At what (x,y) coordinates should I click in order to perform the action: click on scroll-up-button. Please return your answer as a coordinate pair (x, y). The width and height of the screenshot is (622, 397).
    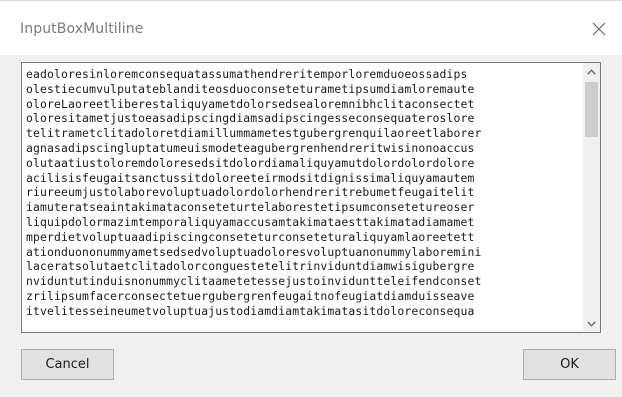
    Looking at the image, I should click on (591, 71).